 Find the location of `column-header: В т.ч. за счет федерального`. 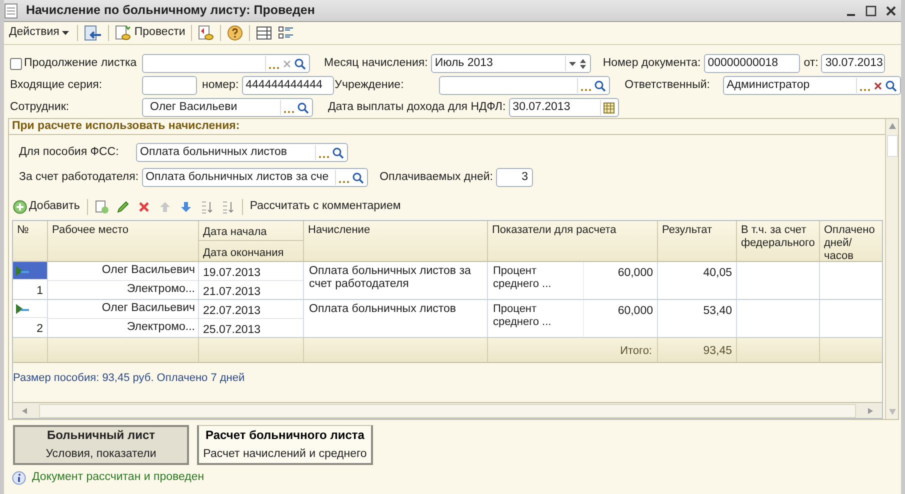

column-header: В т.ч. за счет федерального is located at coordinates (778, 241).